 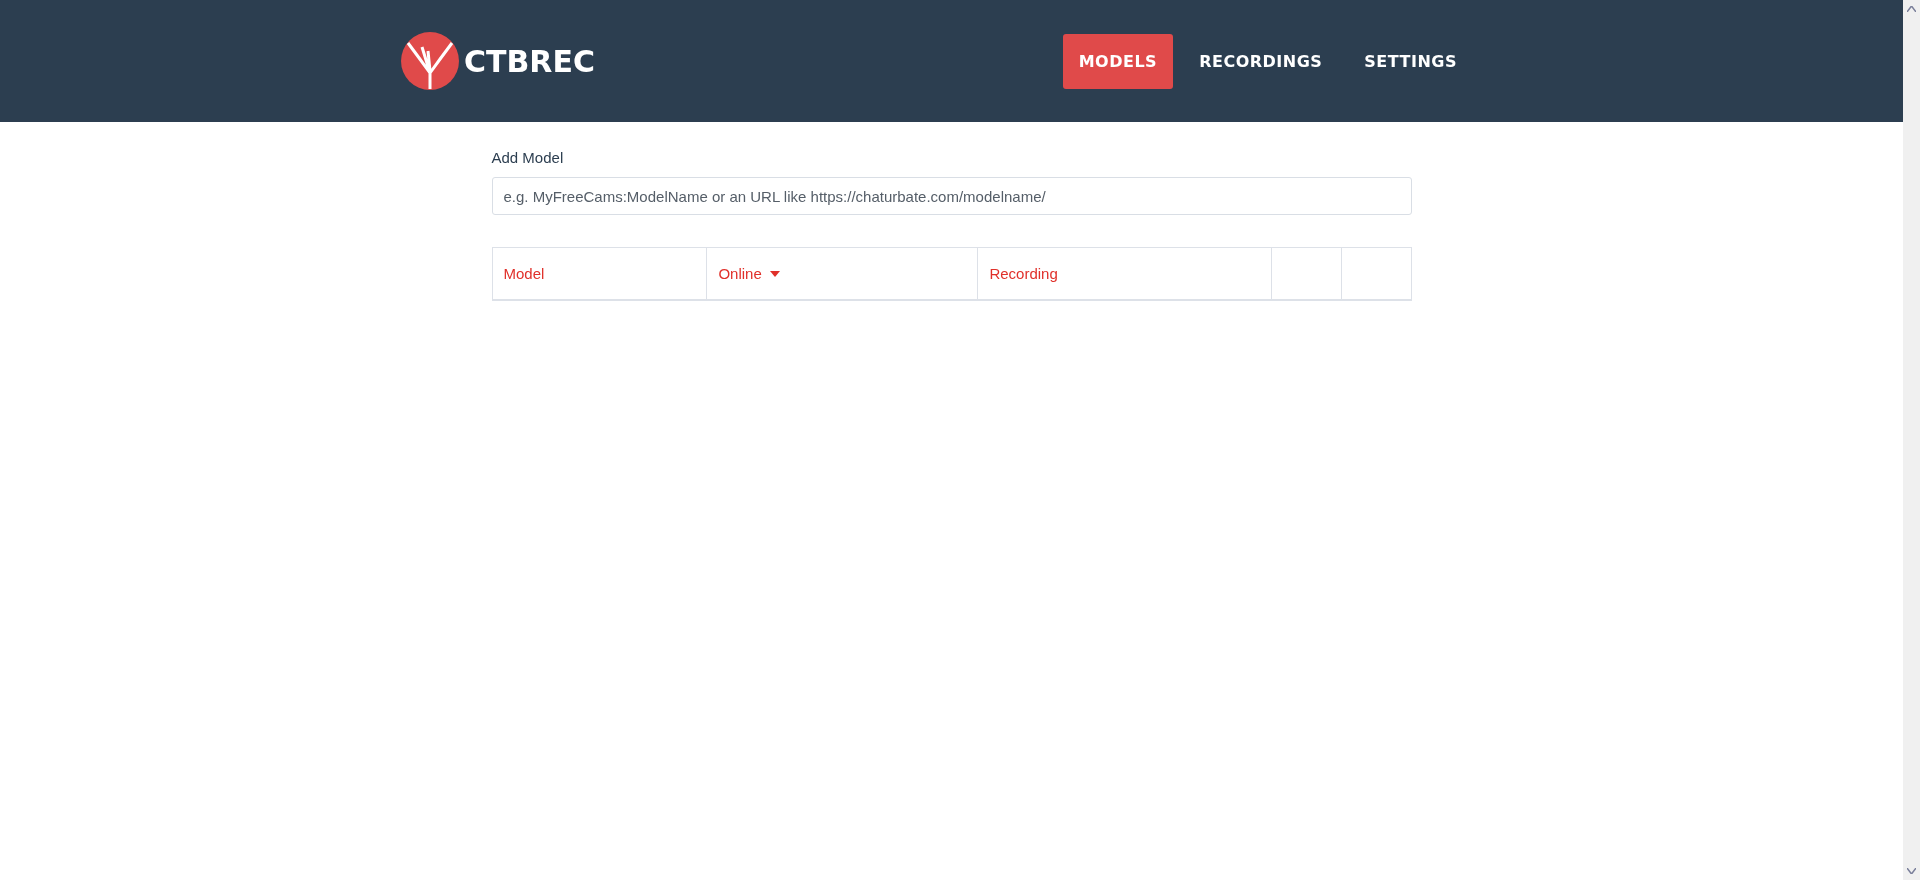 What do you see at coordinates (529, 61) in the screenshot?
I see `brand-name: CTBREC` at bounding box center [529, 61].